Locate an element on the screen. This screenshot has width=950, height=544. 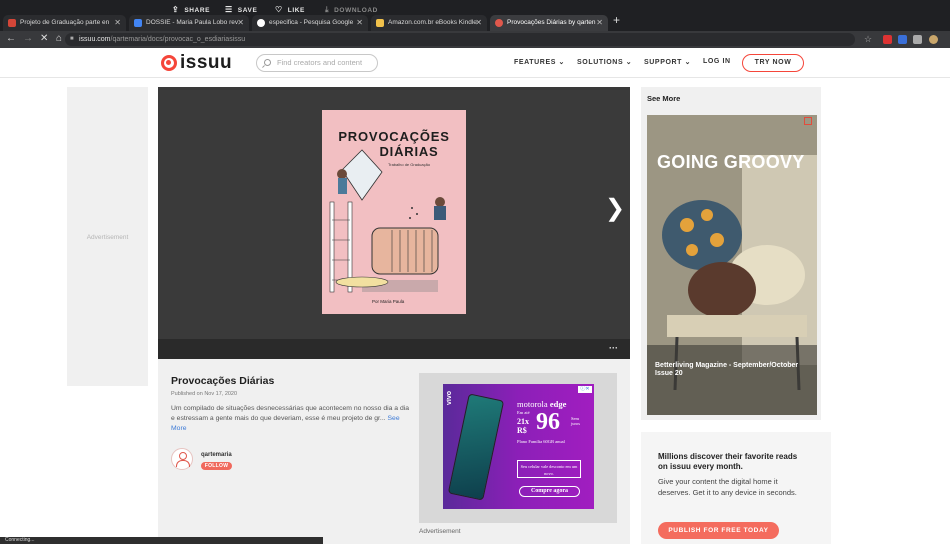
forward-arrow-icon: → is located at coordinates (28, 39).